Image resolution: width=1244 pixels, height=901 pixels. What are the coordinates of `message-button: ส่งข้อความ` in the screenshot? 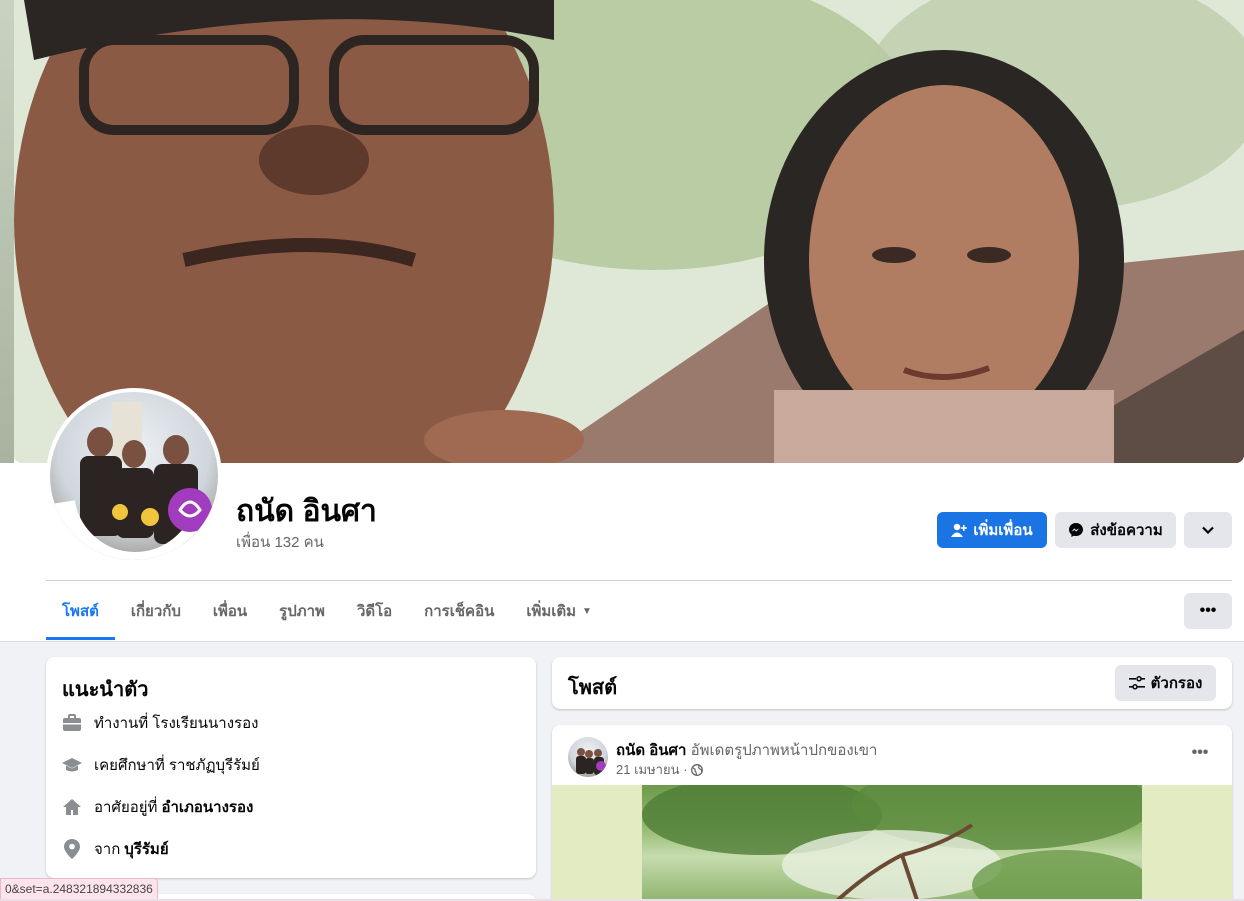 It's located at (1115, 530).